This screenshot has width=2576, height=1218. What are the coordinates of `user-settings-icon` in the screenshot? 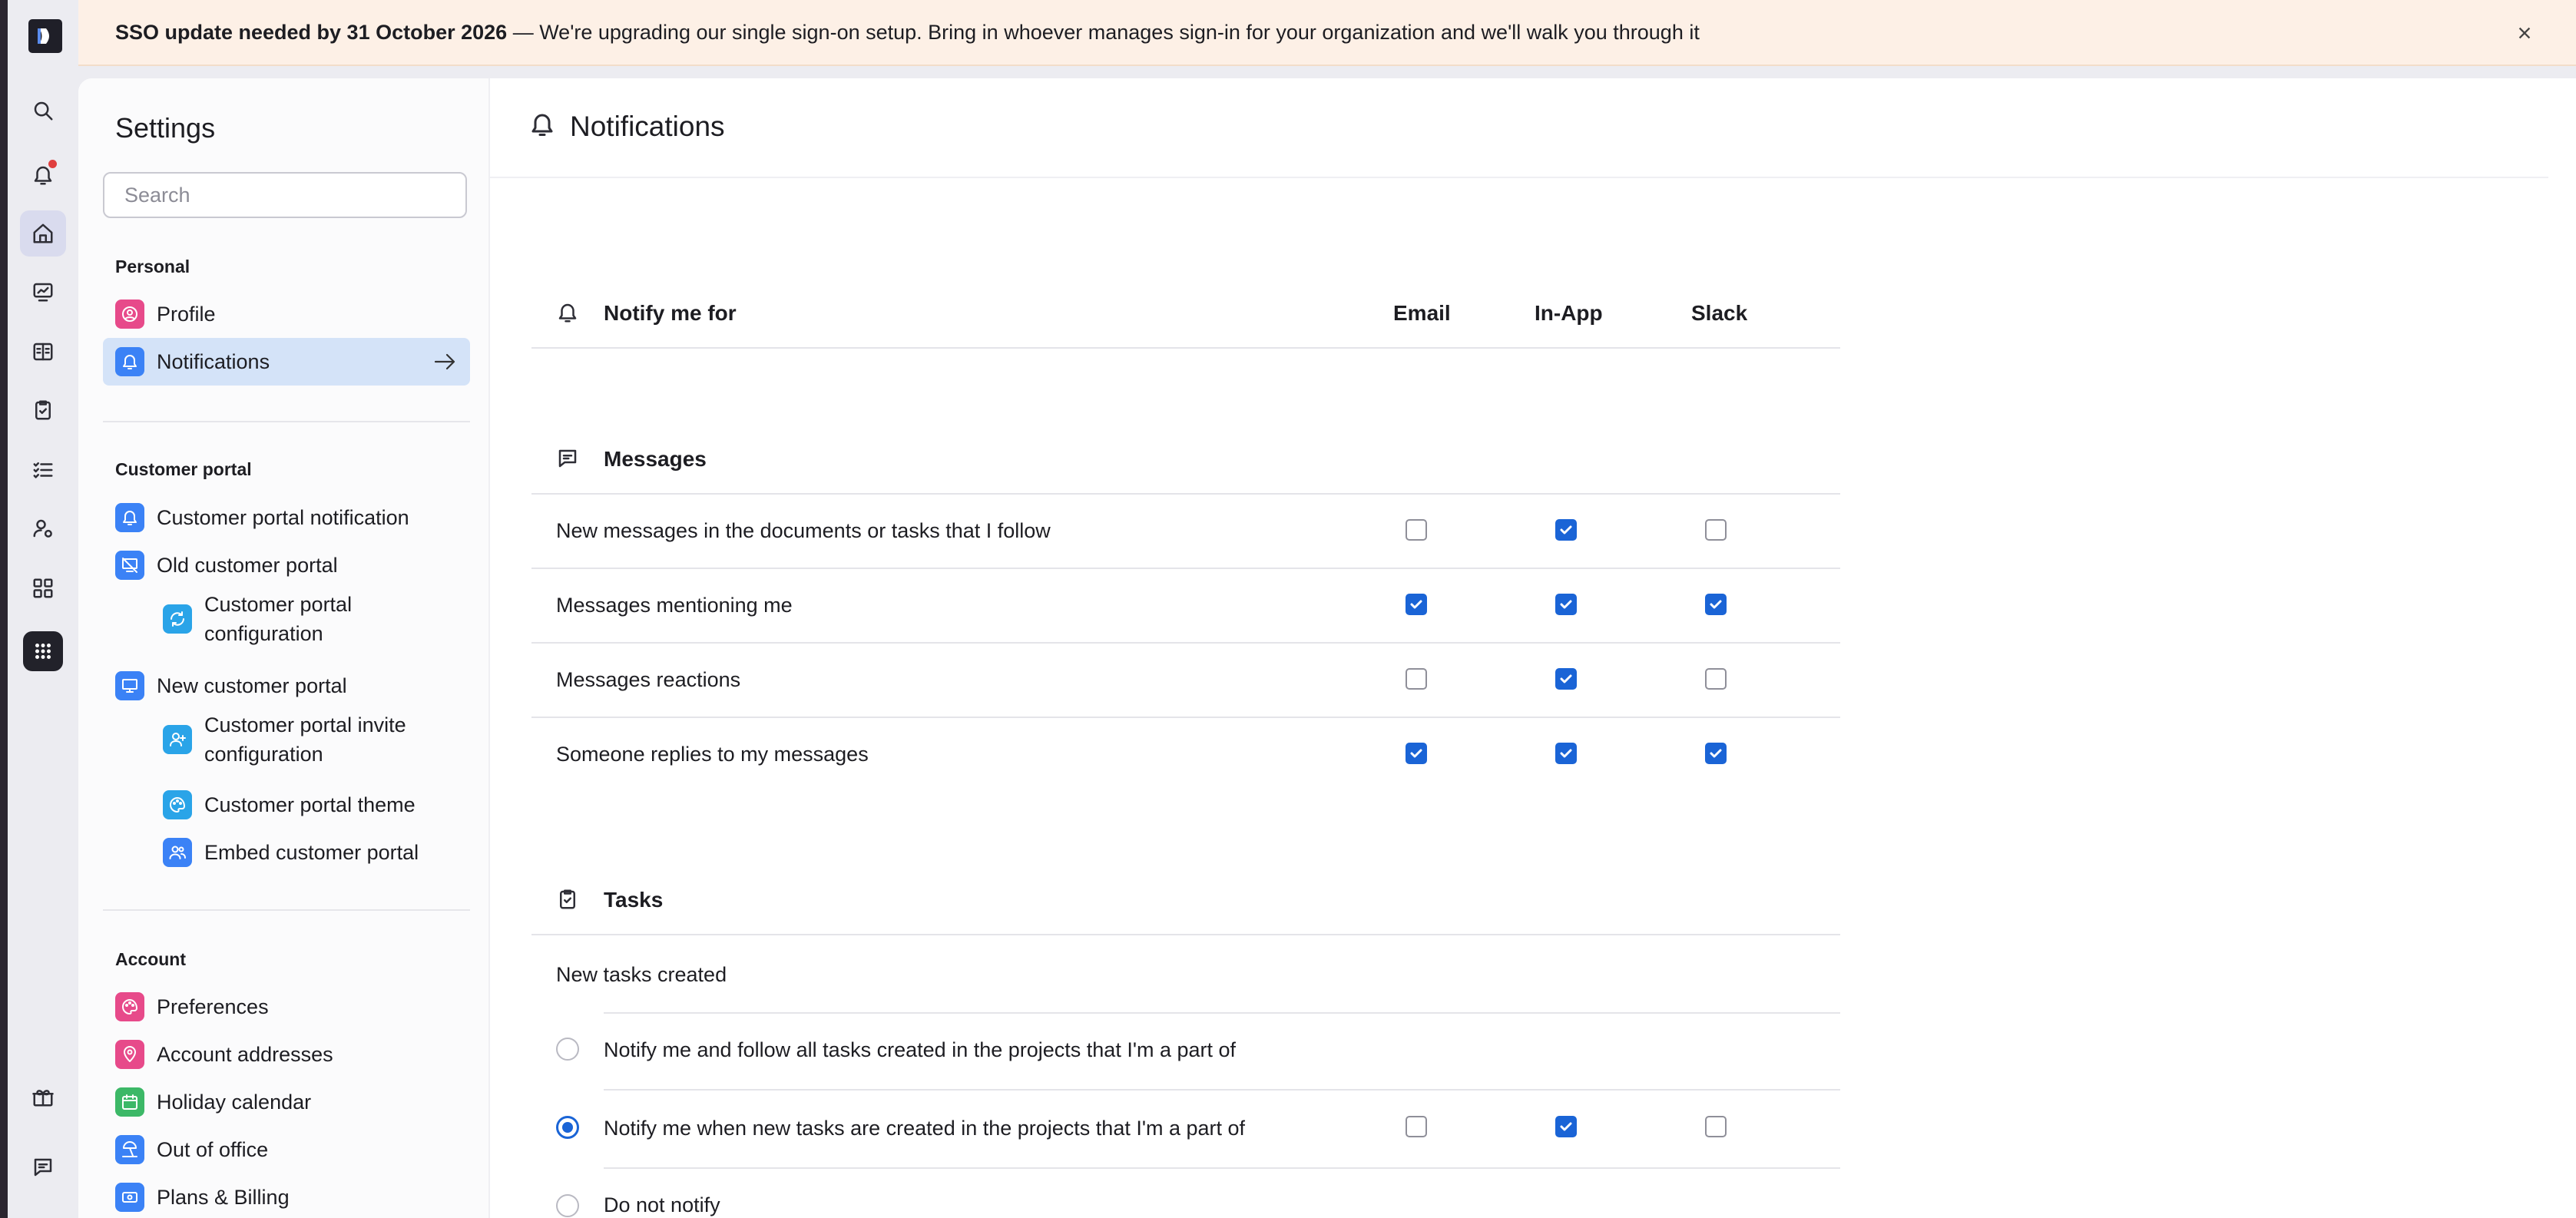 It's located at (43, 528).